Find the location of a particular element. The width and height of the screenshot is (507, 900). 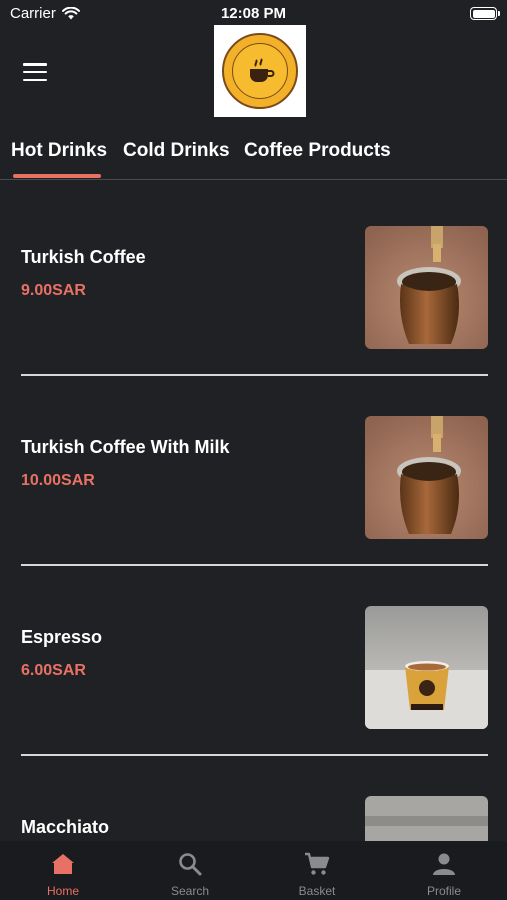

hot-sands-logo is located at coordinates (260, 71).